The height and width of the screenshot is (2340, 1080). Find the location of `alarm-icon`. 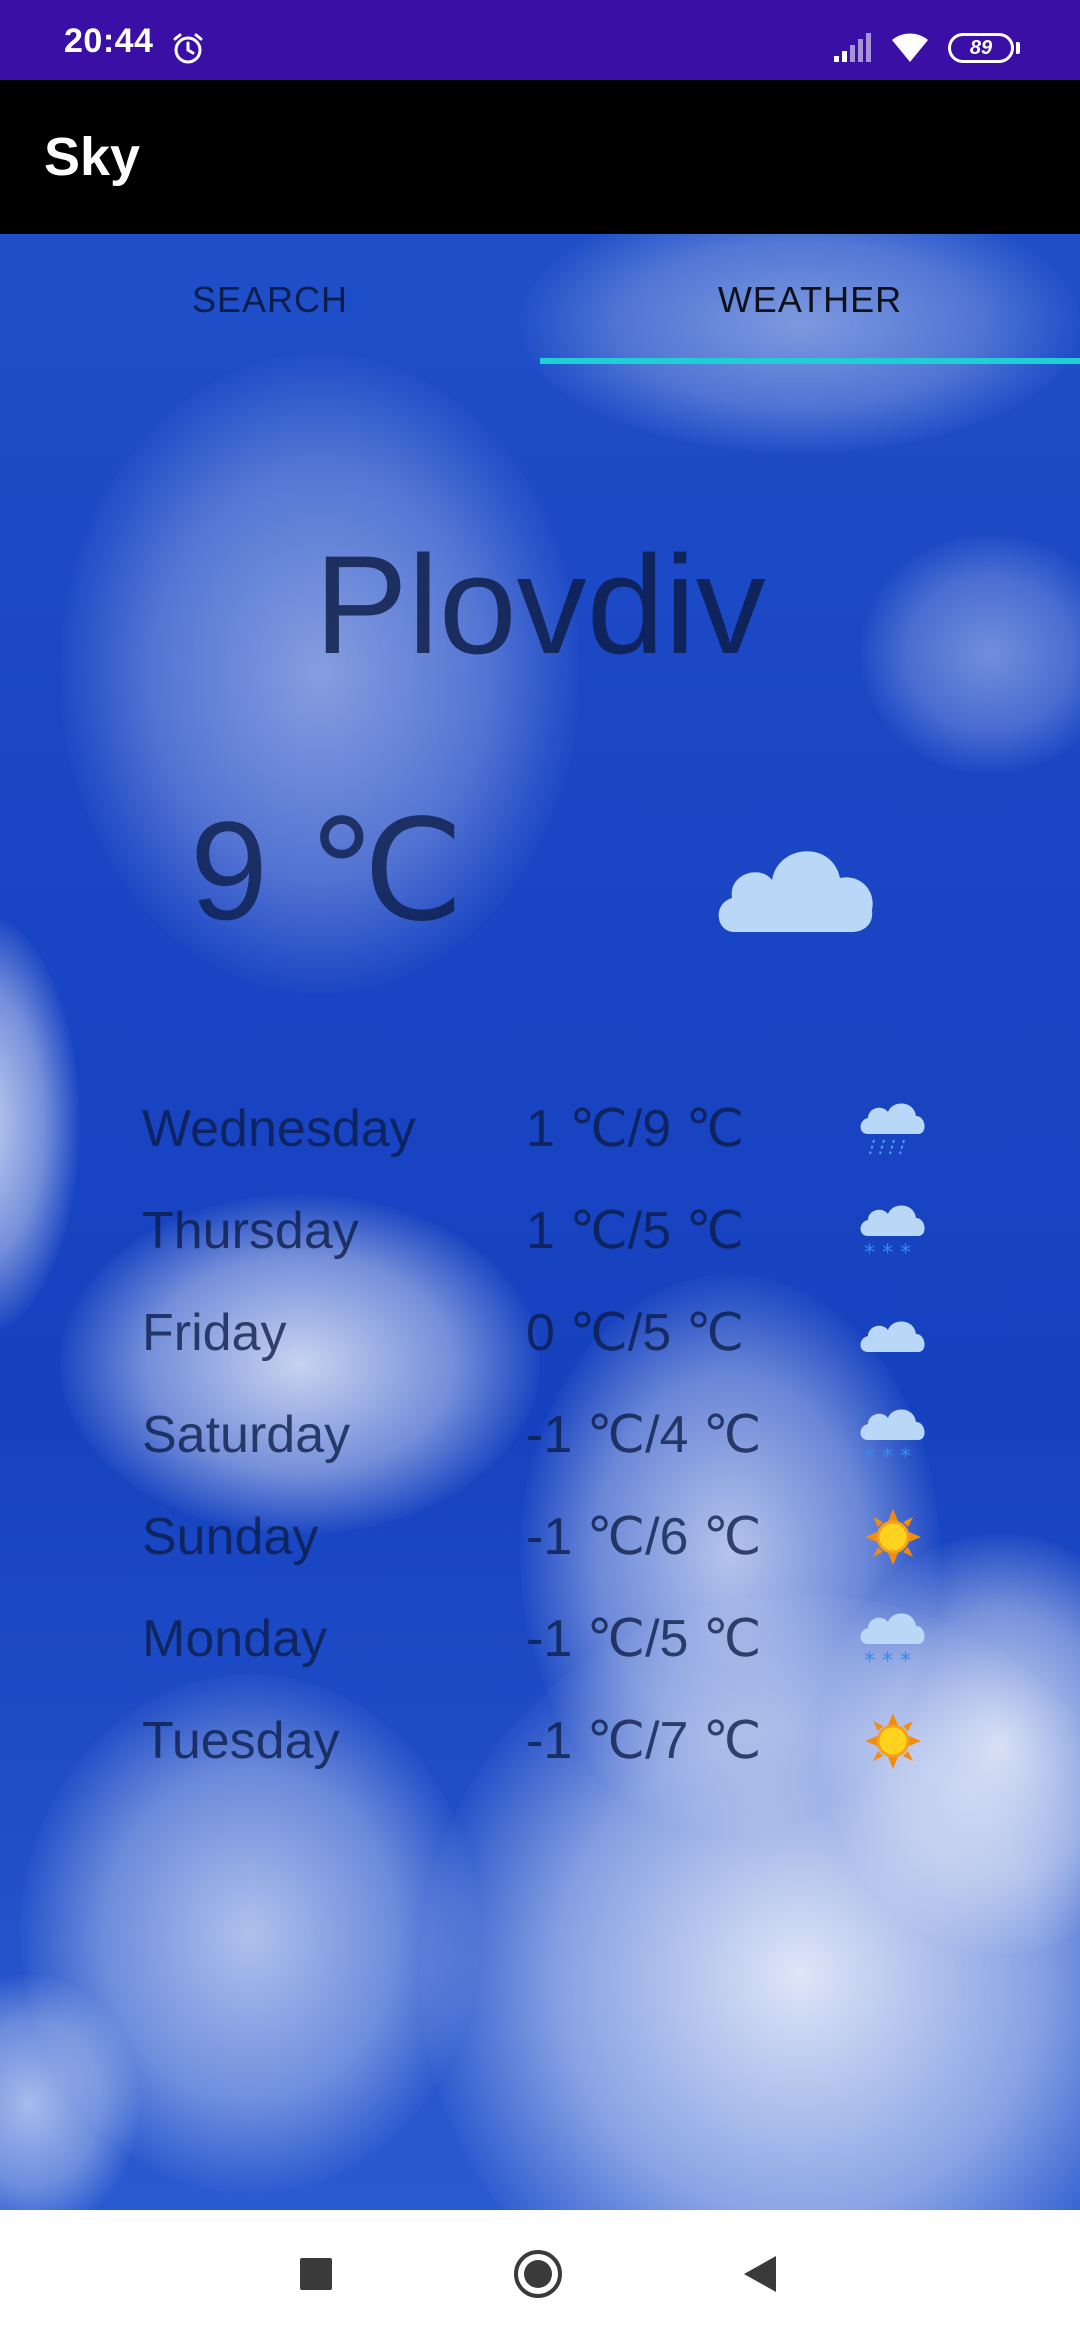

alarm-icon is located at coordinates (188, 48).